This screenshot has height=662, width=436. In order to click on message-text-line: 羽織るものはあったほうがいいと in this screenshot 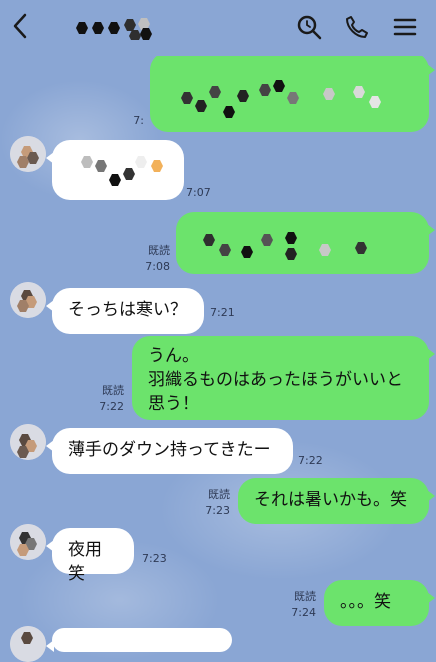, I will do `click(275, 380)`.